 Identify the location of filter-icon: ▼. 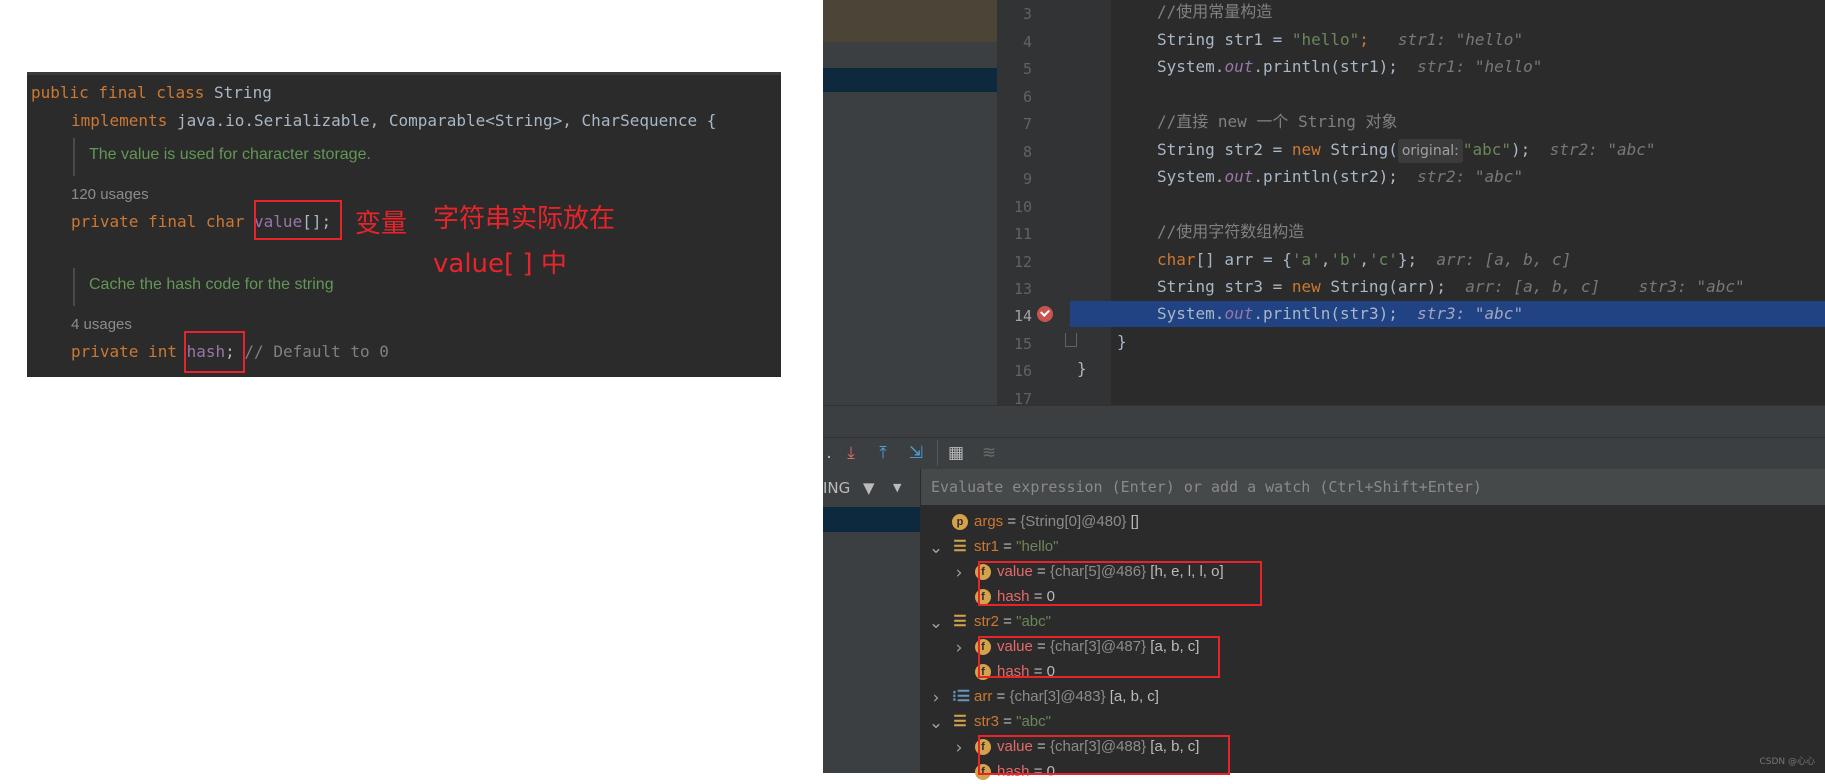
(869, 488).